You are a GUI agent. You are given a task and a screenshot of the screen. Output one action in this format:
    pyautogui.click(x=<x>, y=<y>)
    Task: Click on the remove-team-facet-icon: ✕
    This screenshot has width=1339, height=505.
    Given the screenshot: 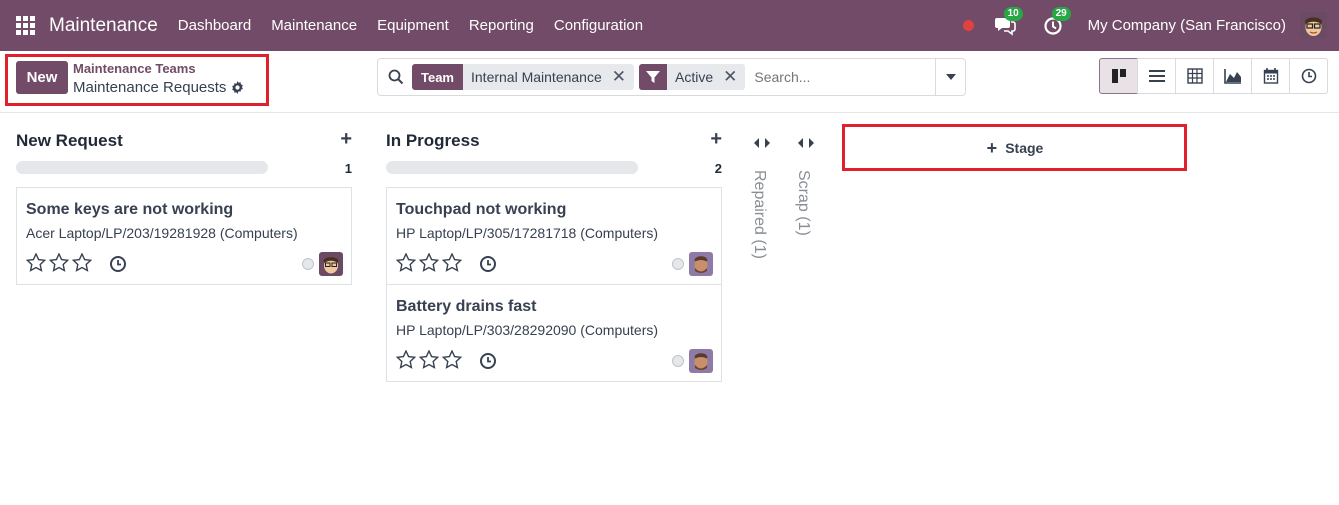 What is the action you would take?
    pyautogui.click(x=619, y=76)
    